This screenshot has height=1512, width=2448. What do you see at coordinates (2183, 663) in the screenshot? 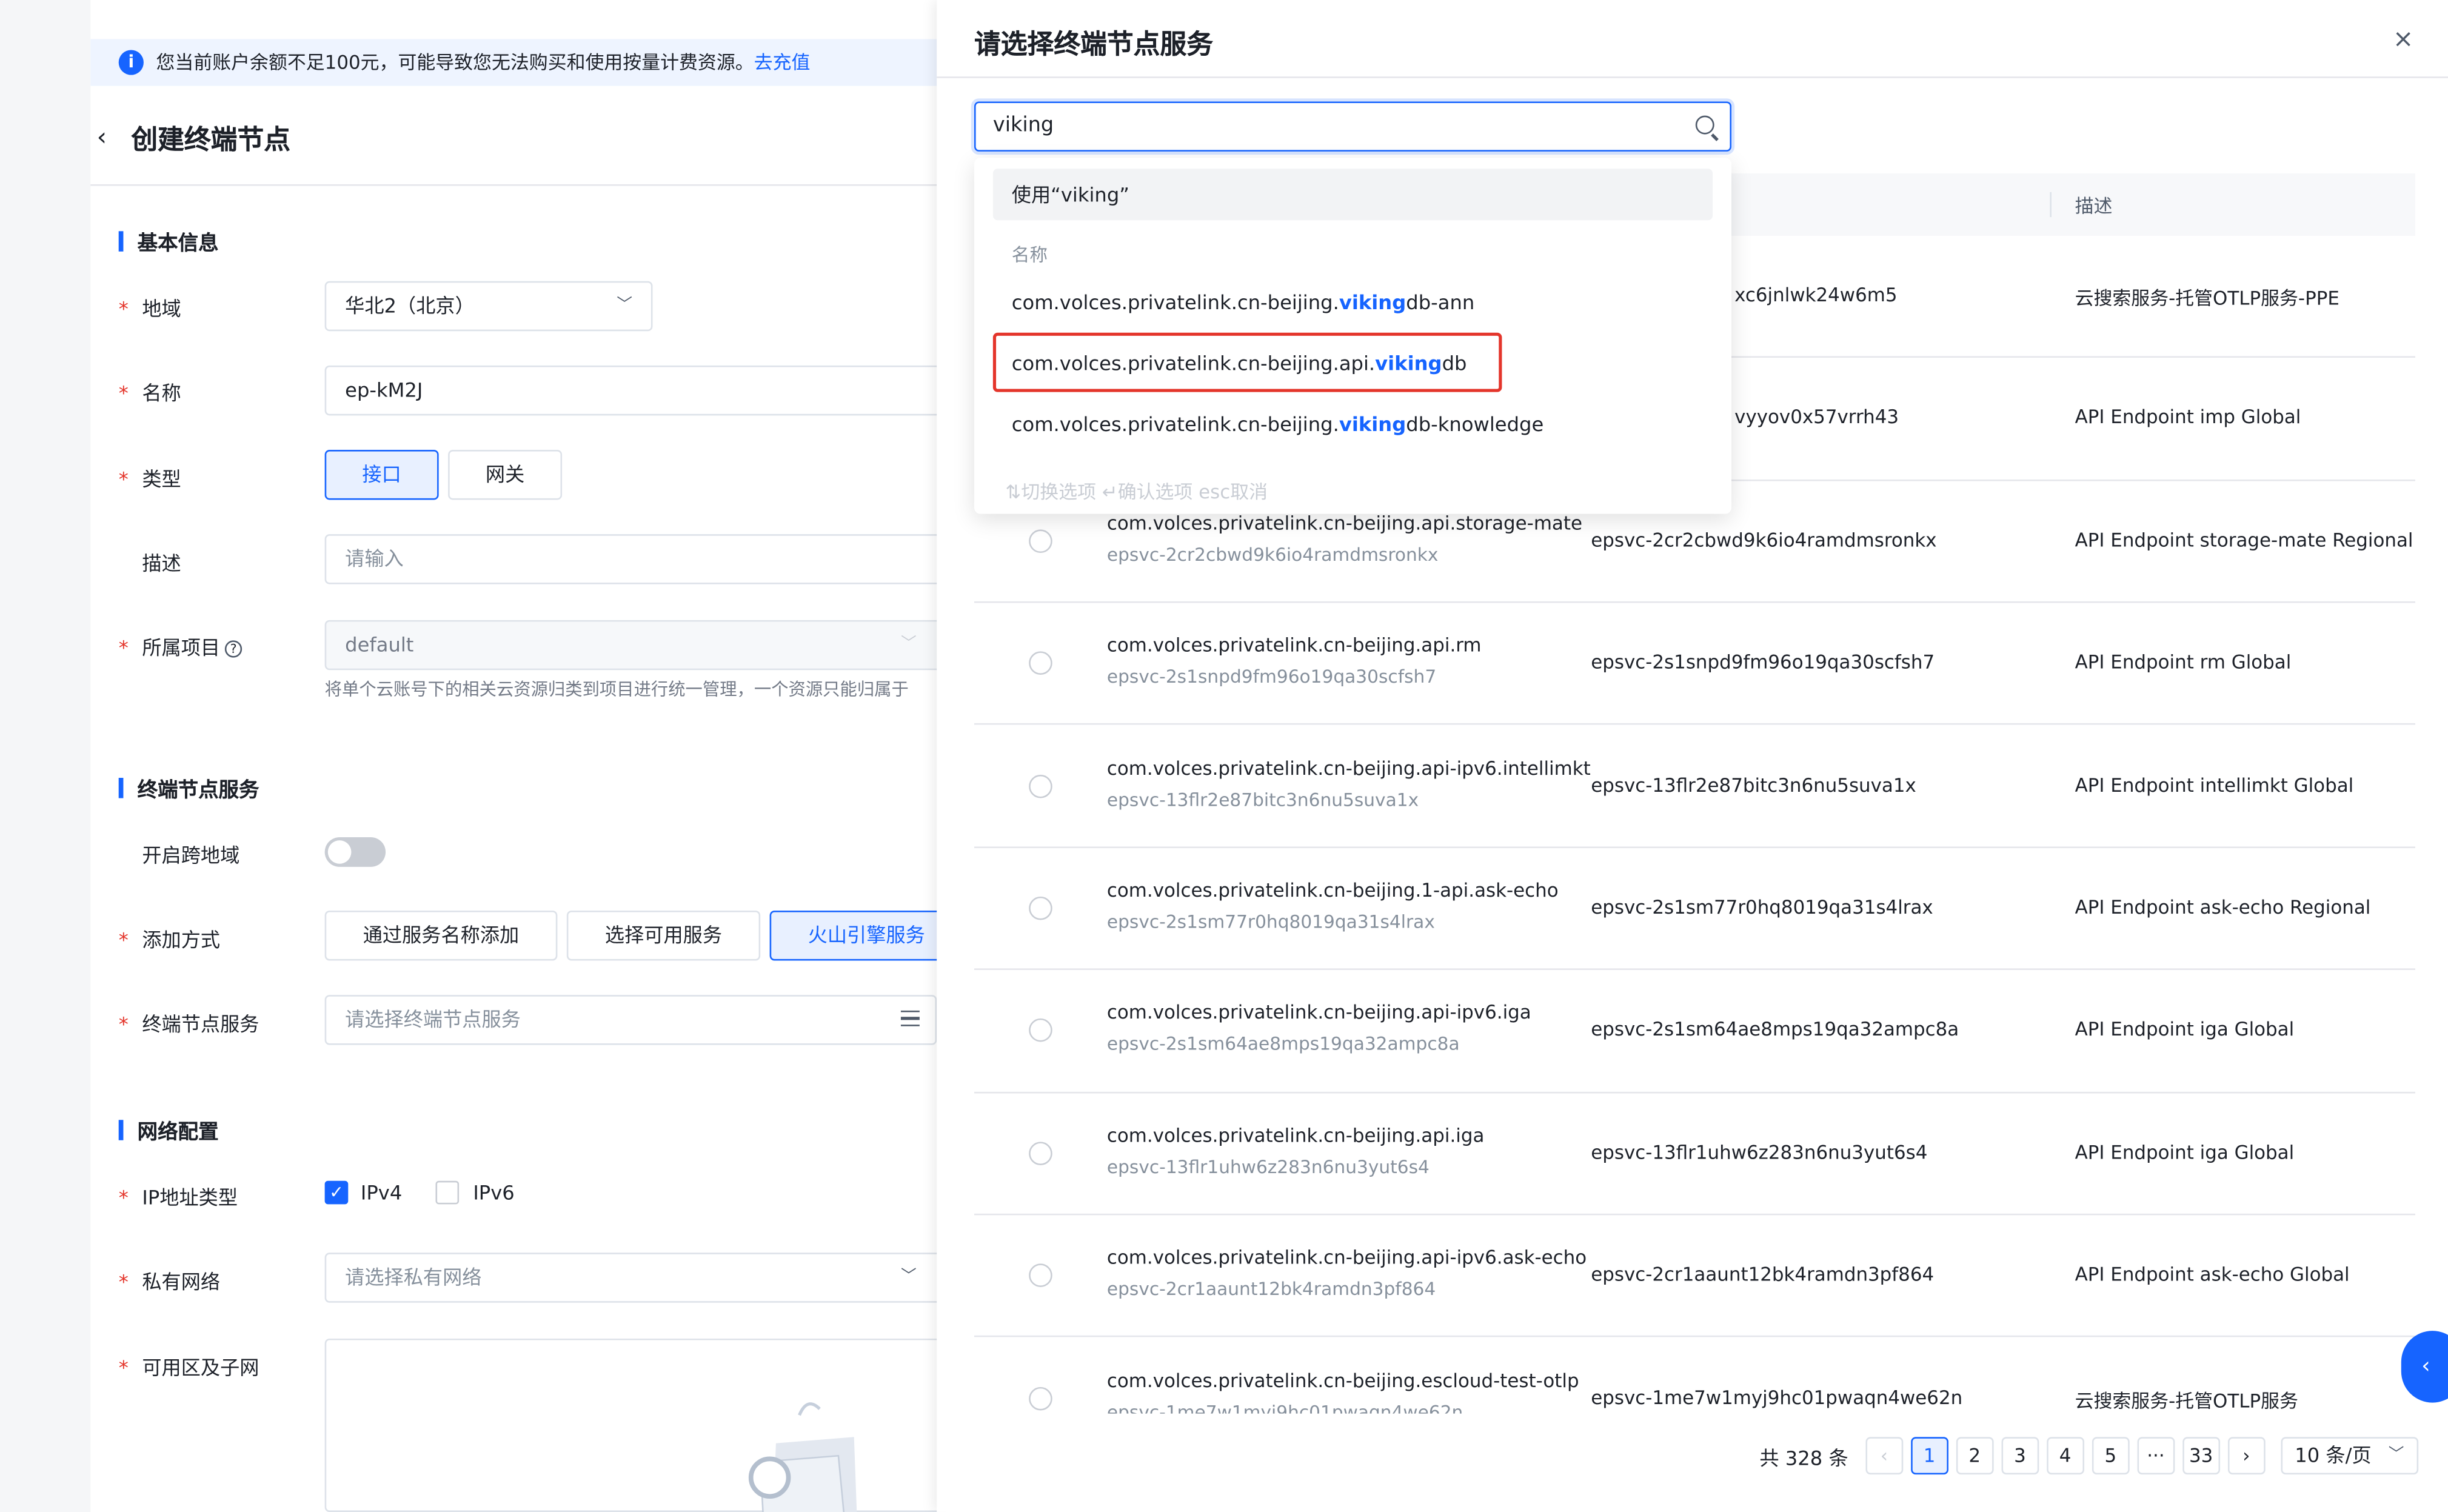
I see `service-description: API Endpoint rm Global` at bounding box center [2183, 663].